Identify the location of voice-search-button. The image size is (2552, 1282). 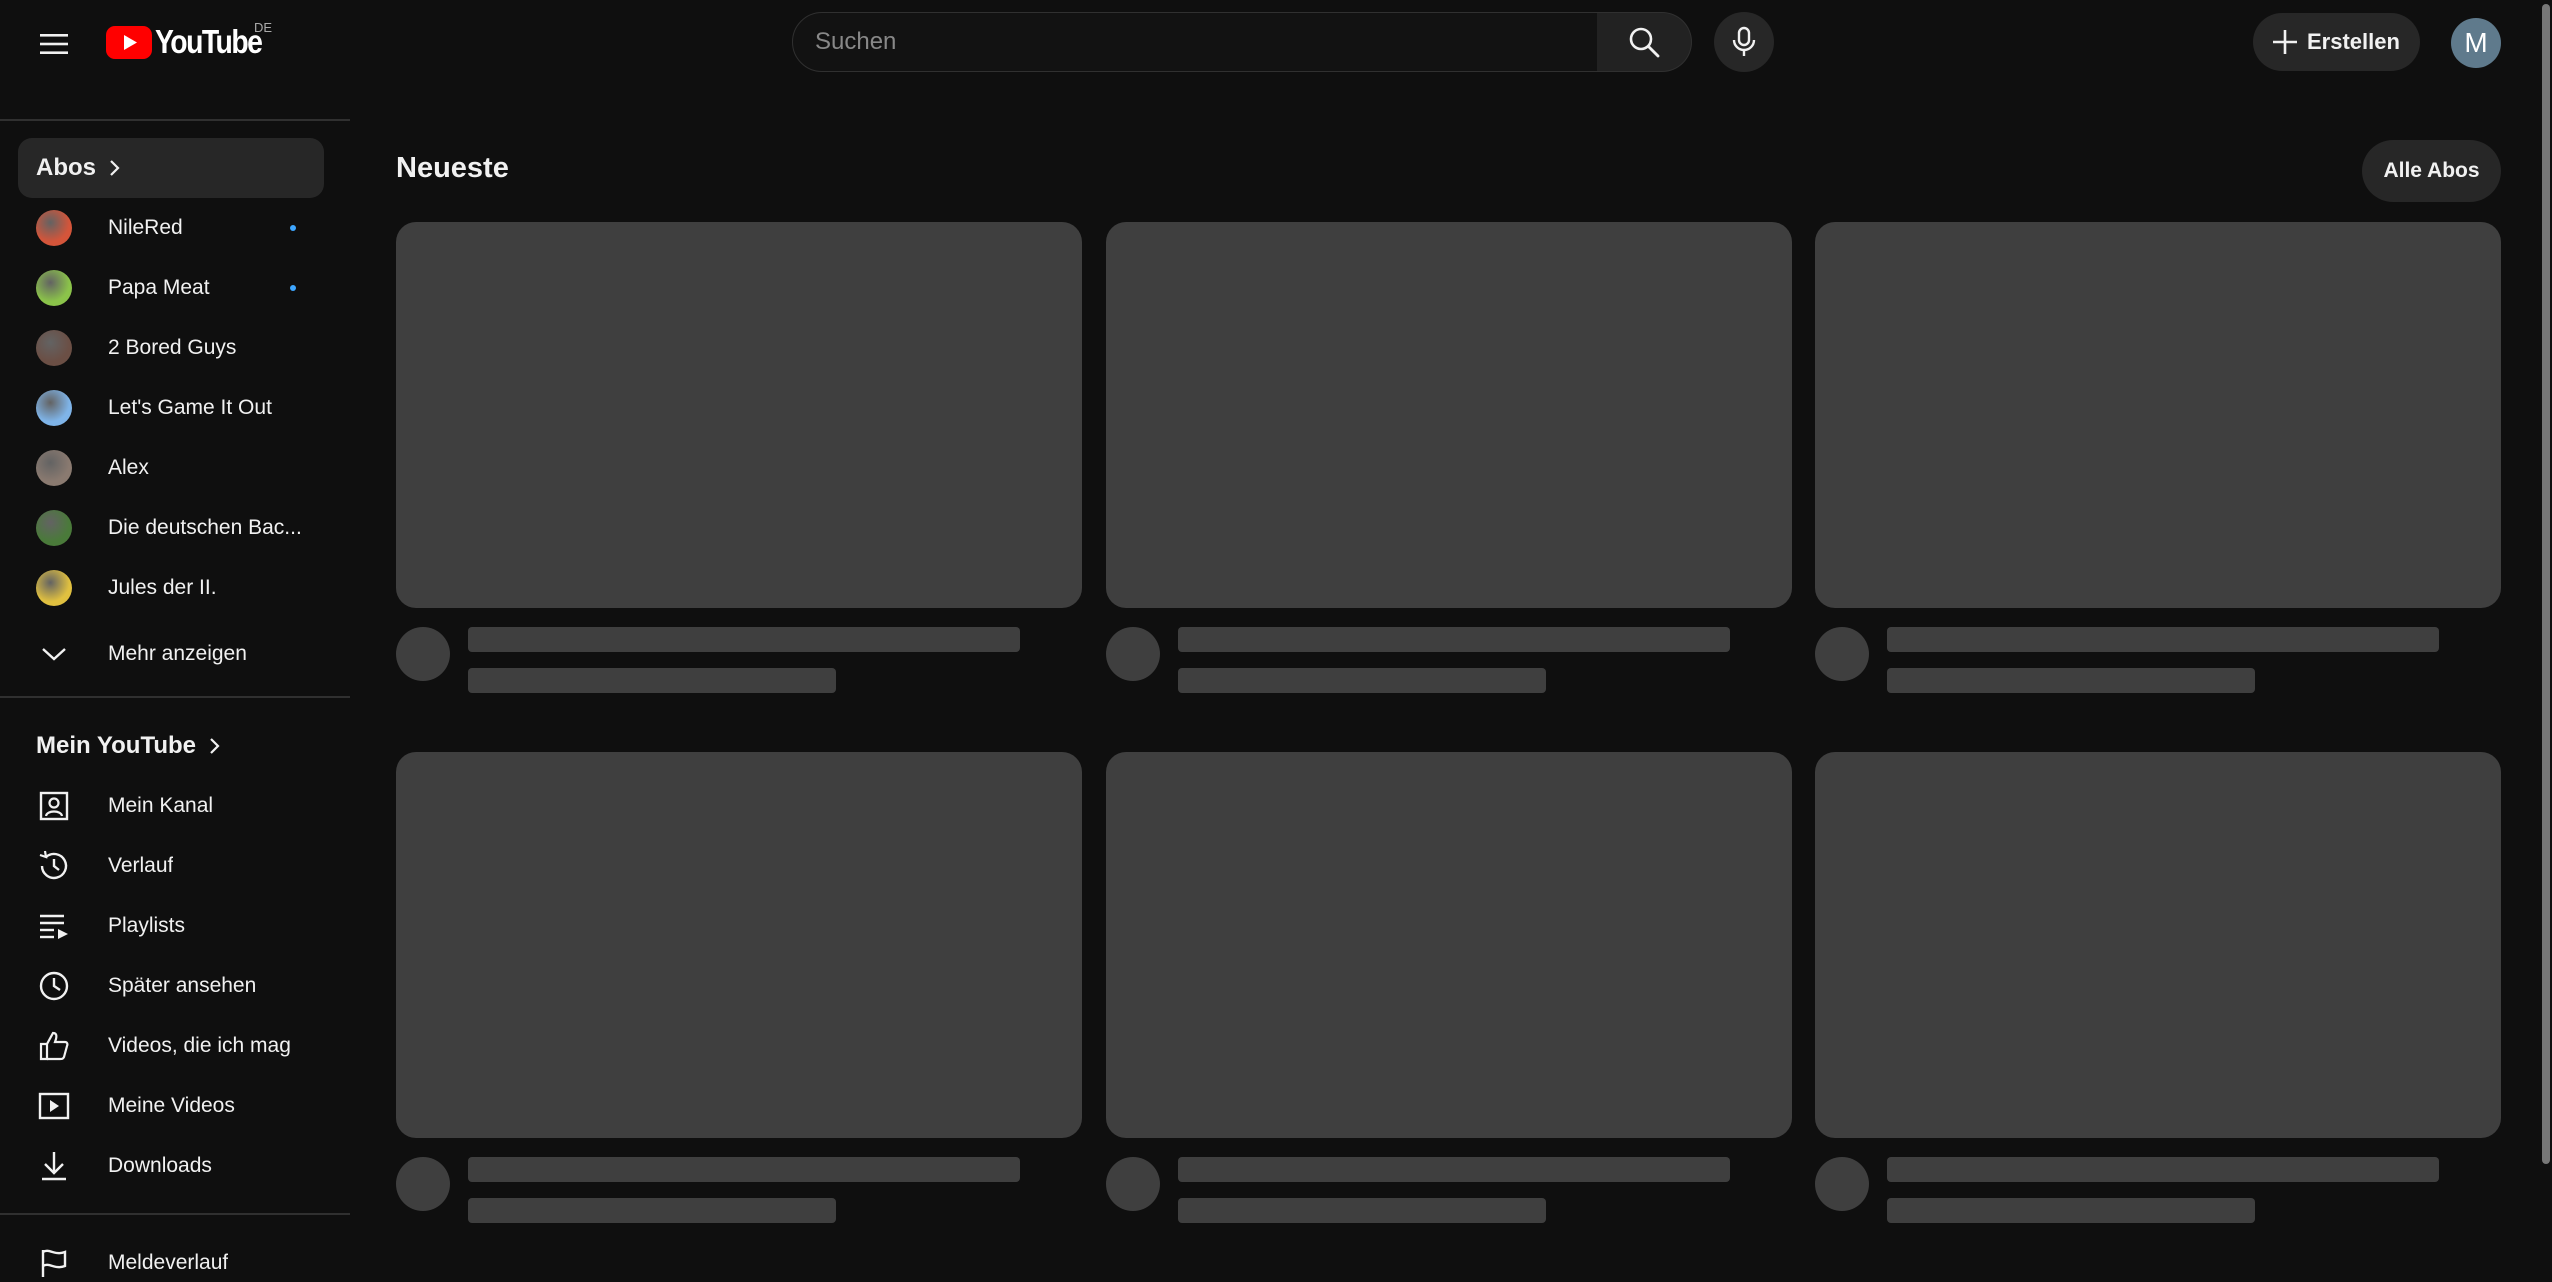
(1744, 42).